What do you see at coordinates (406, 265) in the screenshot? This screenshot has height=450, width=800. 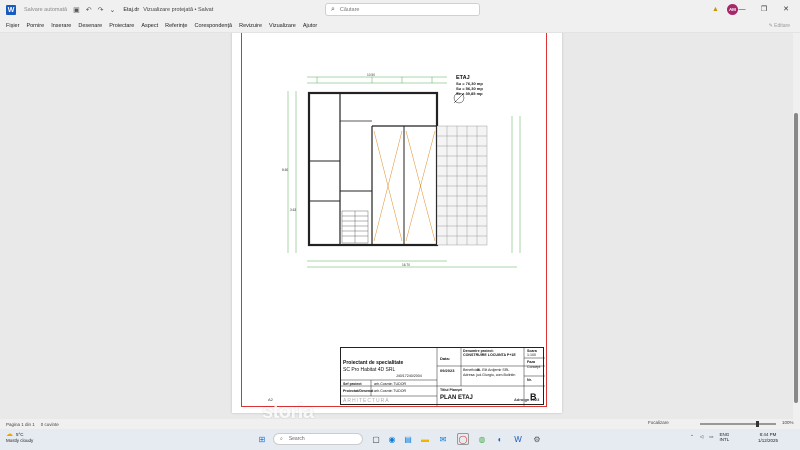 I see `dimension-total: 16.70` at bounding box center [406, 265].